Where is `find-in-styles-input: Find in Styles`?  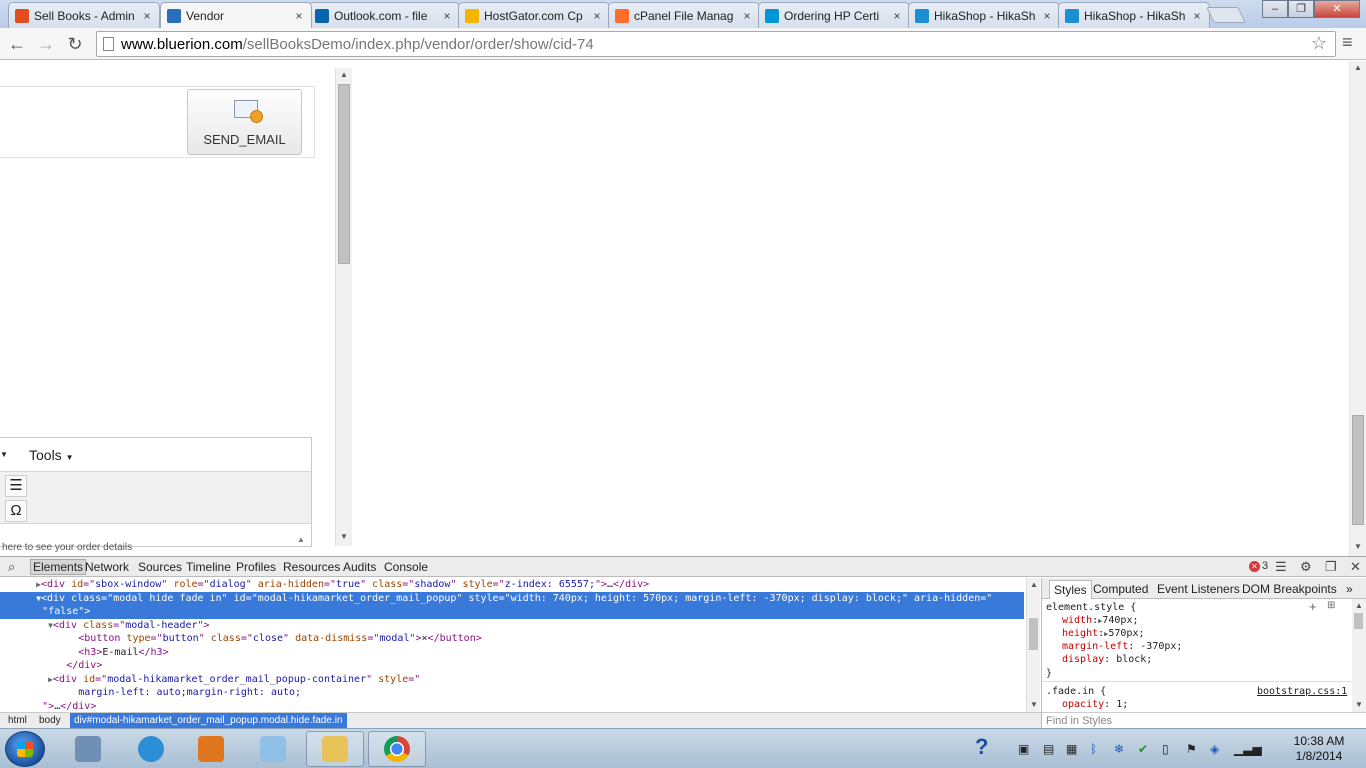 find-in-styles-input: Find in Styles is located at coordinates (1204, 720).